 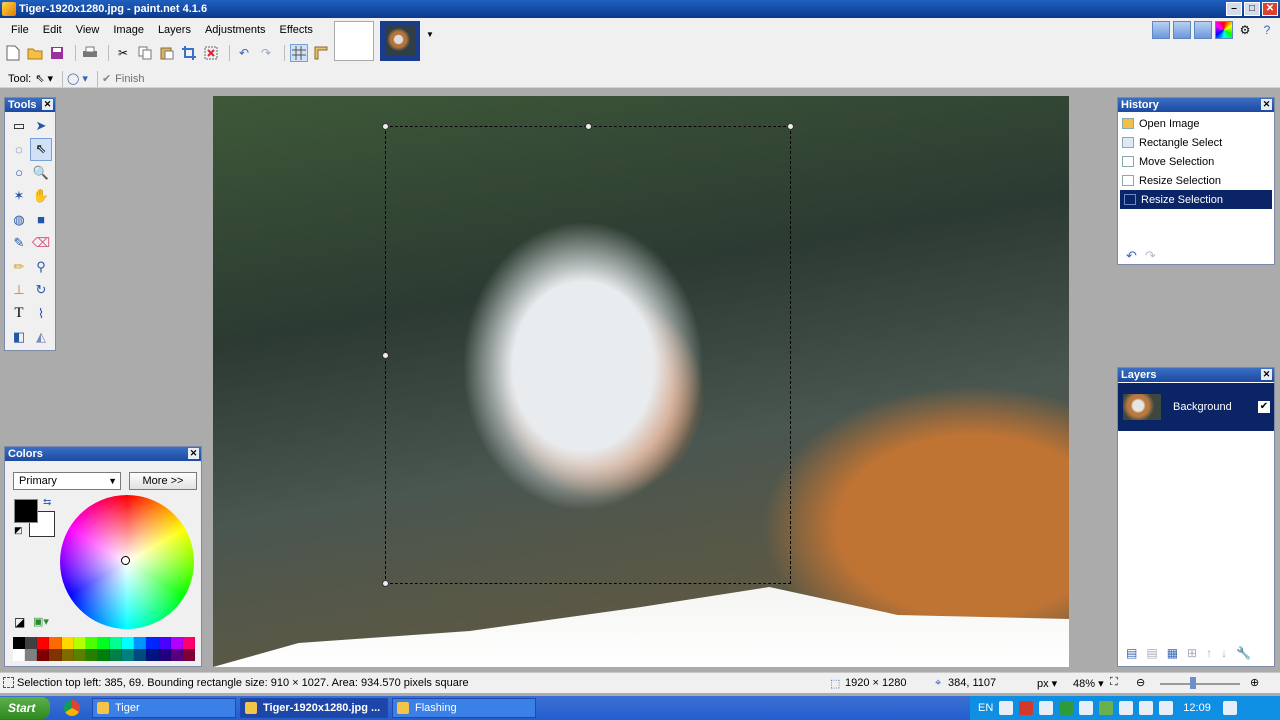 I want to click on pencil-icon: ✏, so click(x=19, y=267).